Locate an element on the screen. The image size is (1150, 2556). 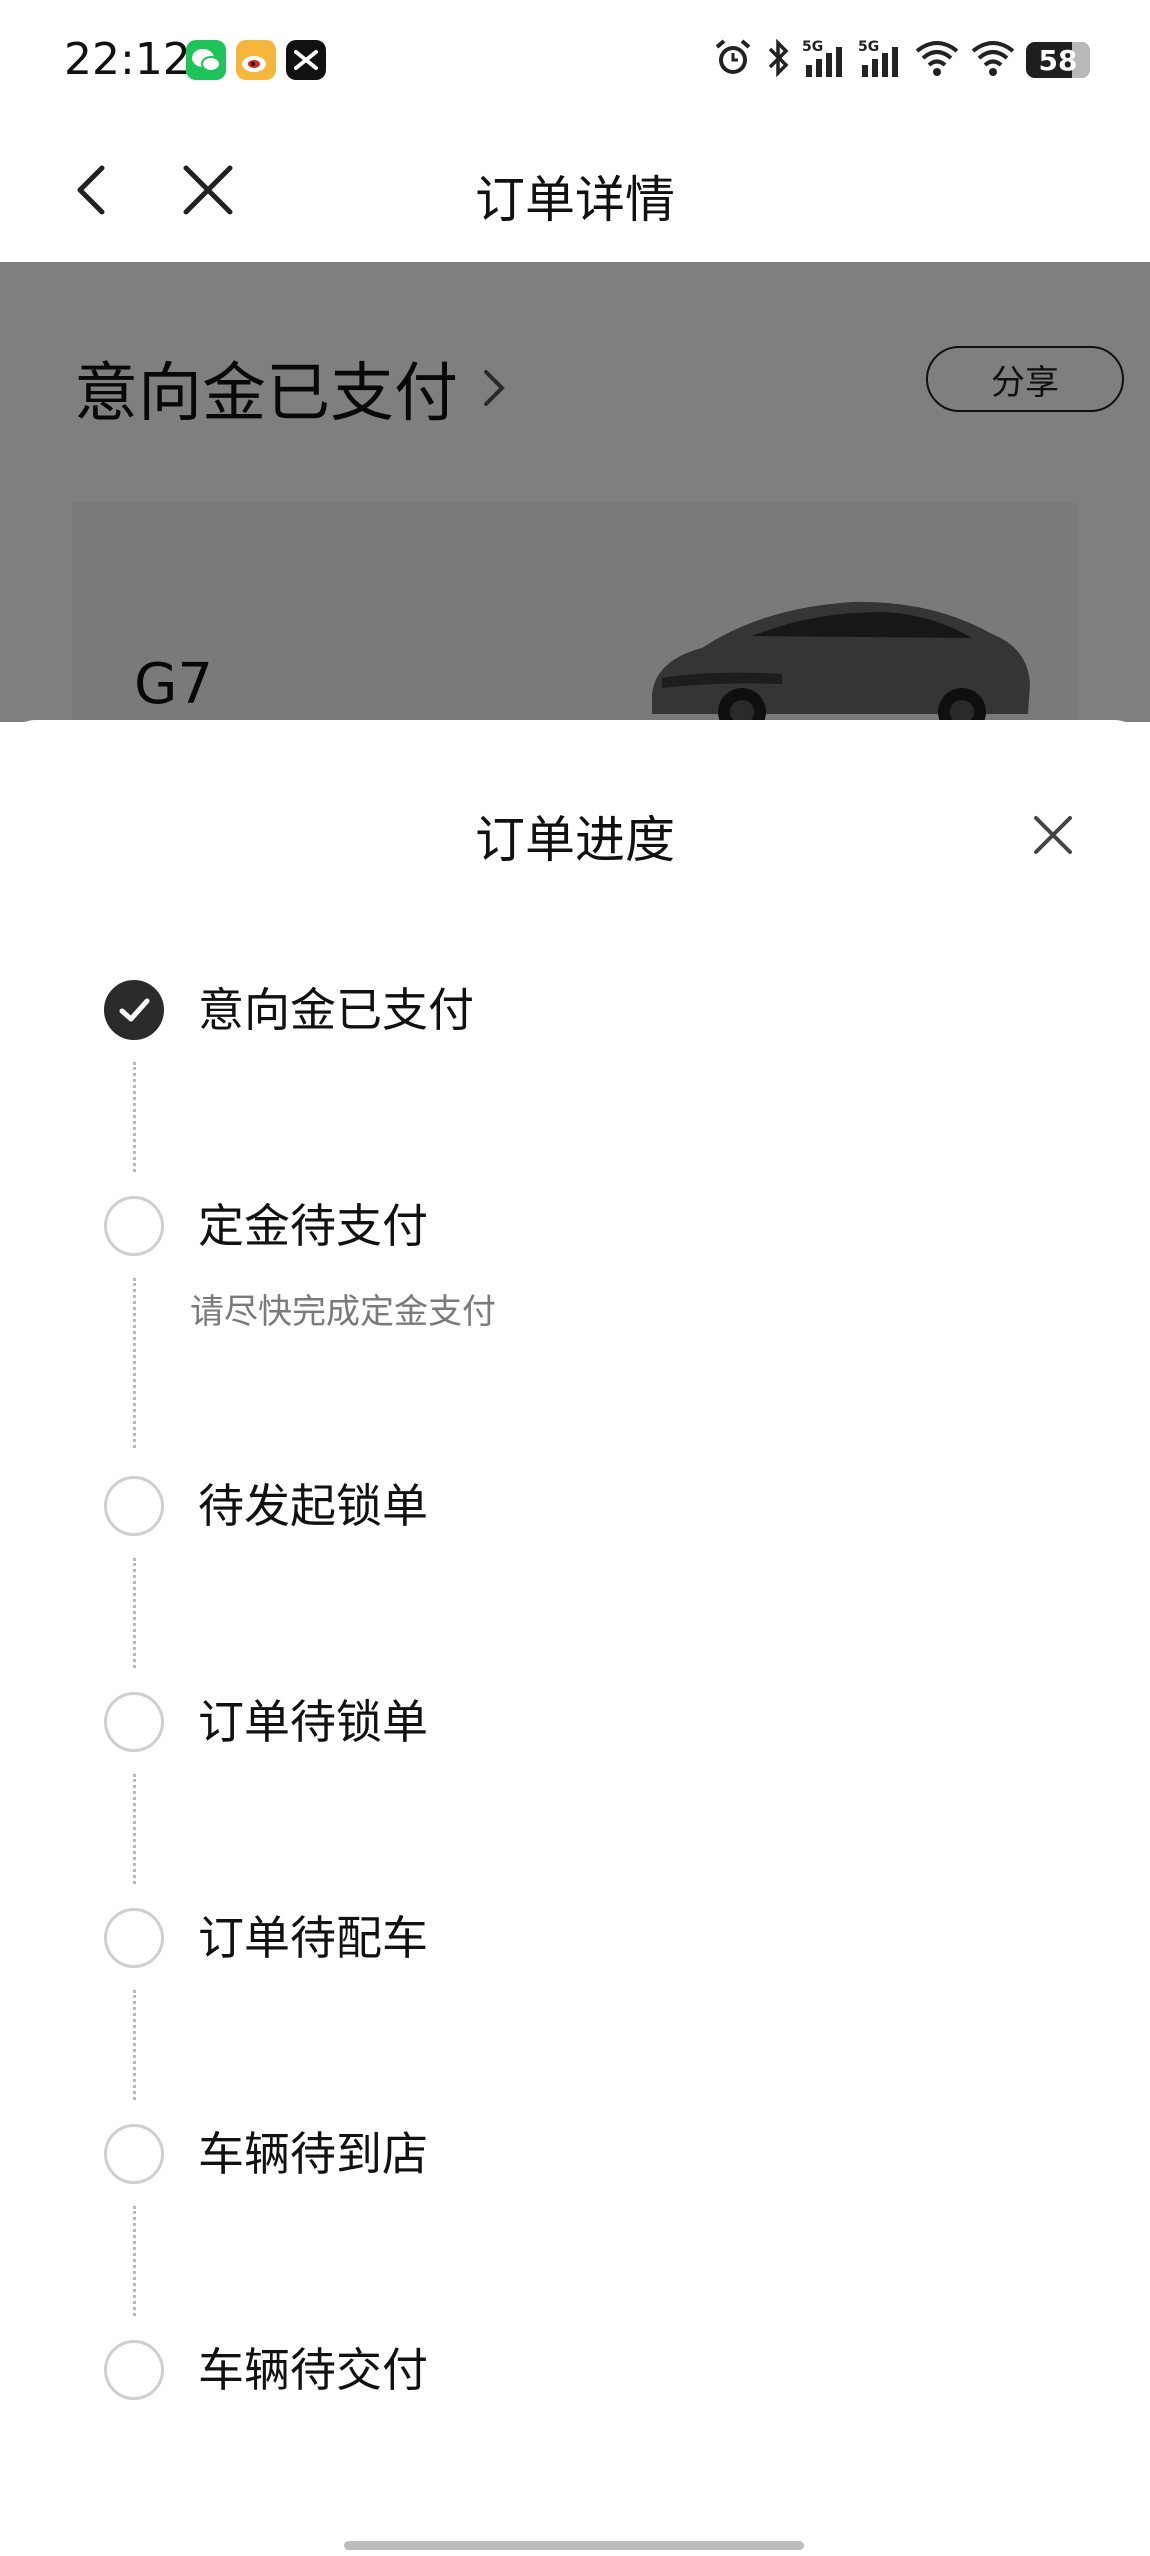
page-title: 订单详情 is located at coordinates (575, 200).